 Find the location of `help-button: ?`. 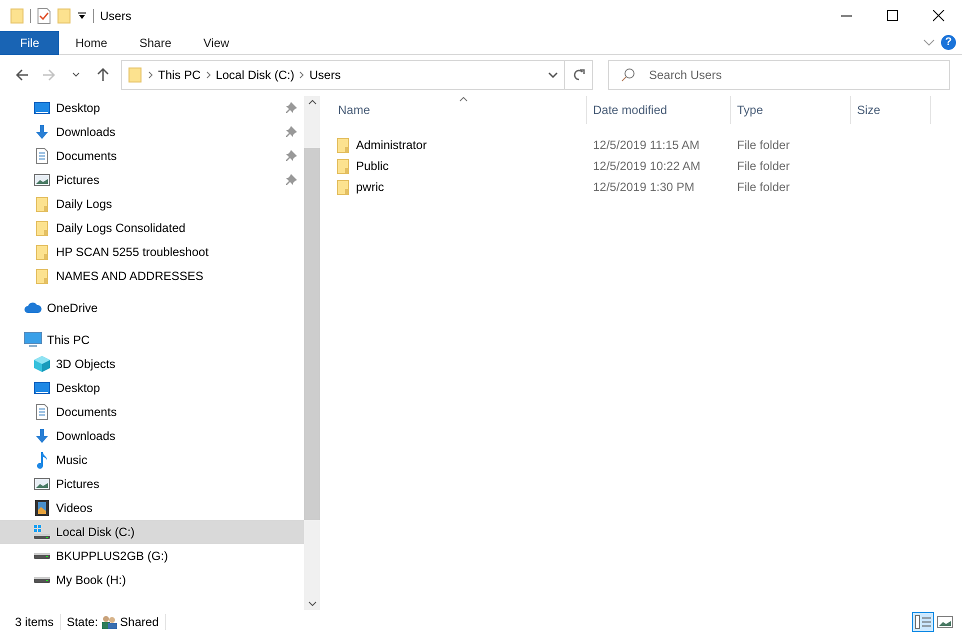

help-button: ? is located at coordinates (948, 42).